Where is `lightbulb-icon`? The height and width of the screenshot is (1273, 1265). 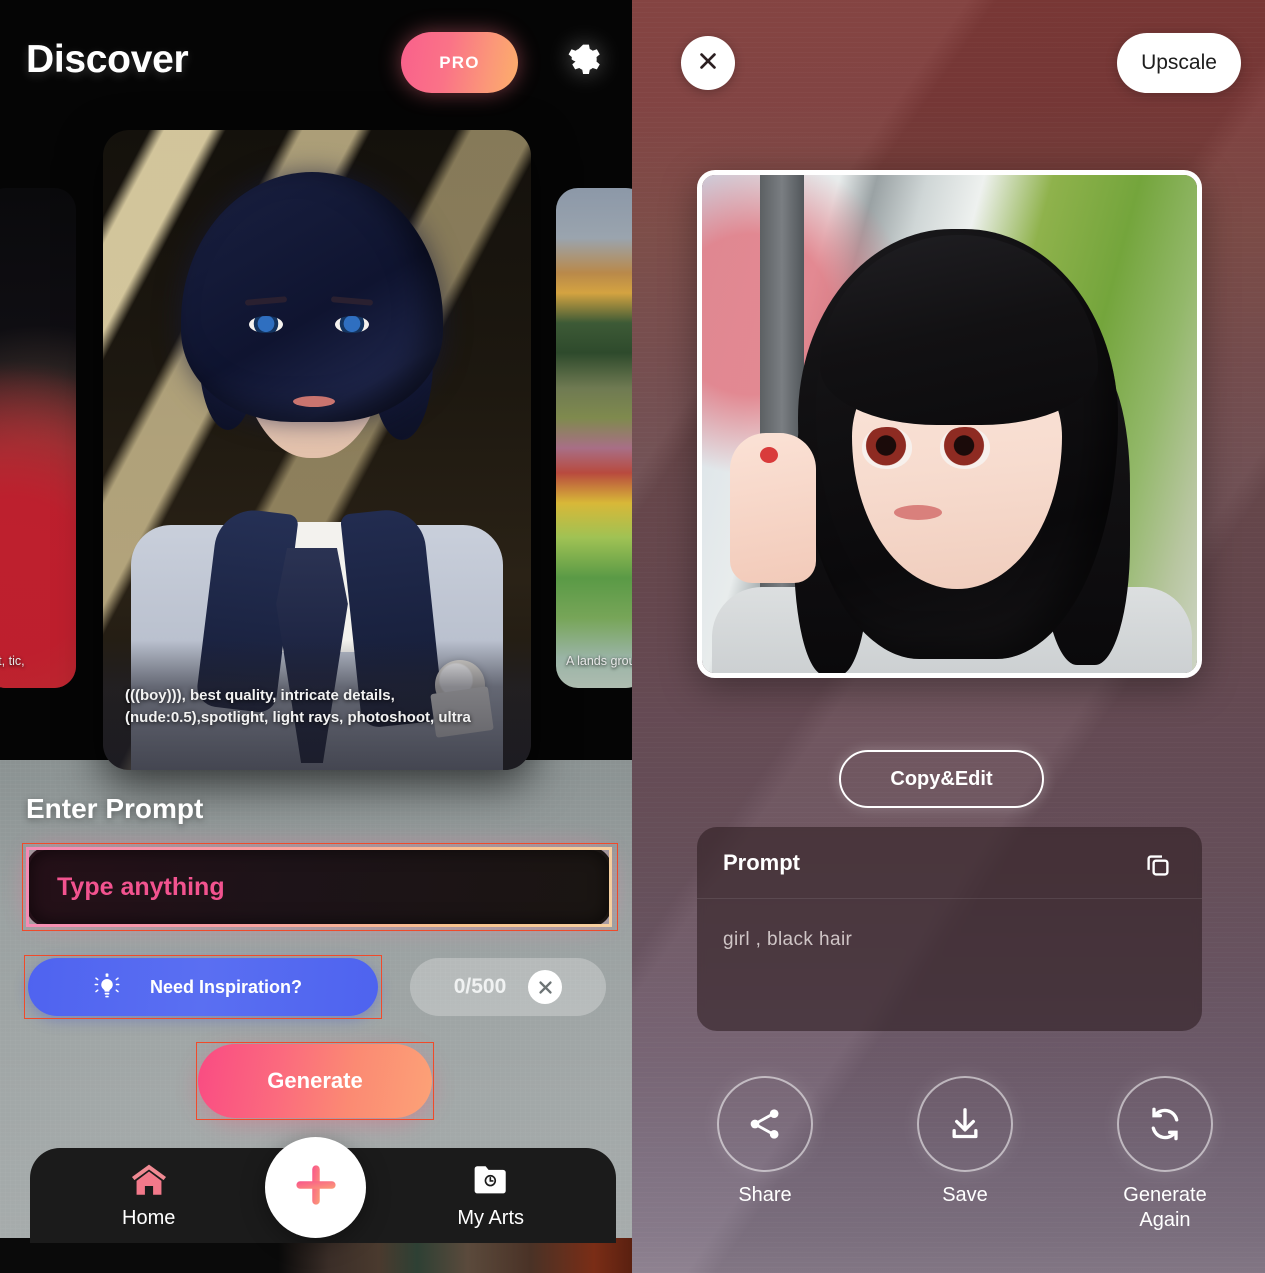
lightbulb-icon is located at coordinates (107, 987).